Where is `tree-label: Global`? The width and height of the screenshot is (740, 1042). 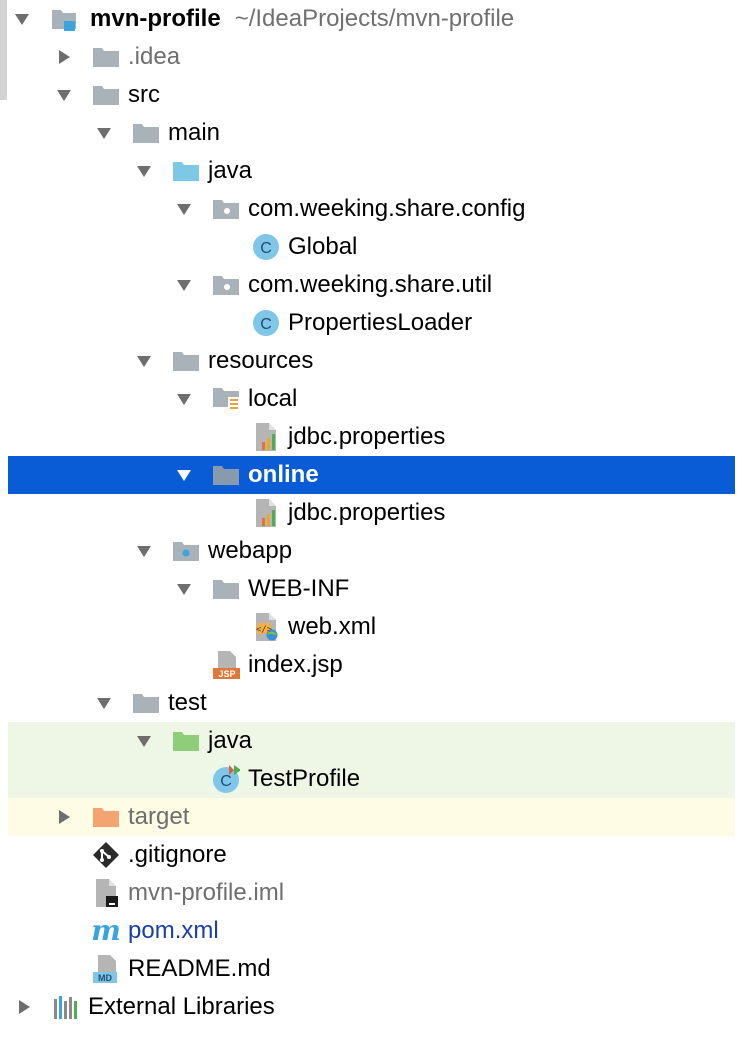
tree-label: Global is located at coordinates (323, 246).